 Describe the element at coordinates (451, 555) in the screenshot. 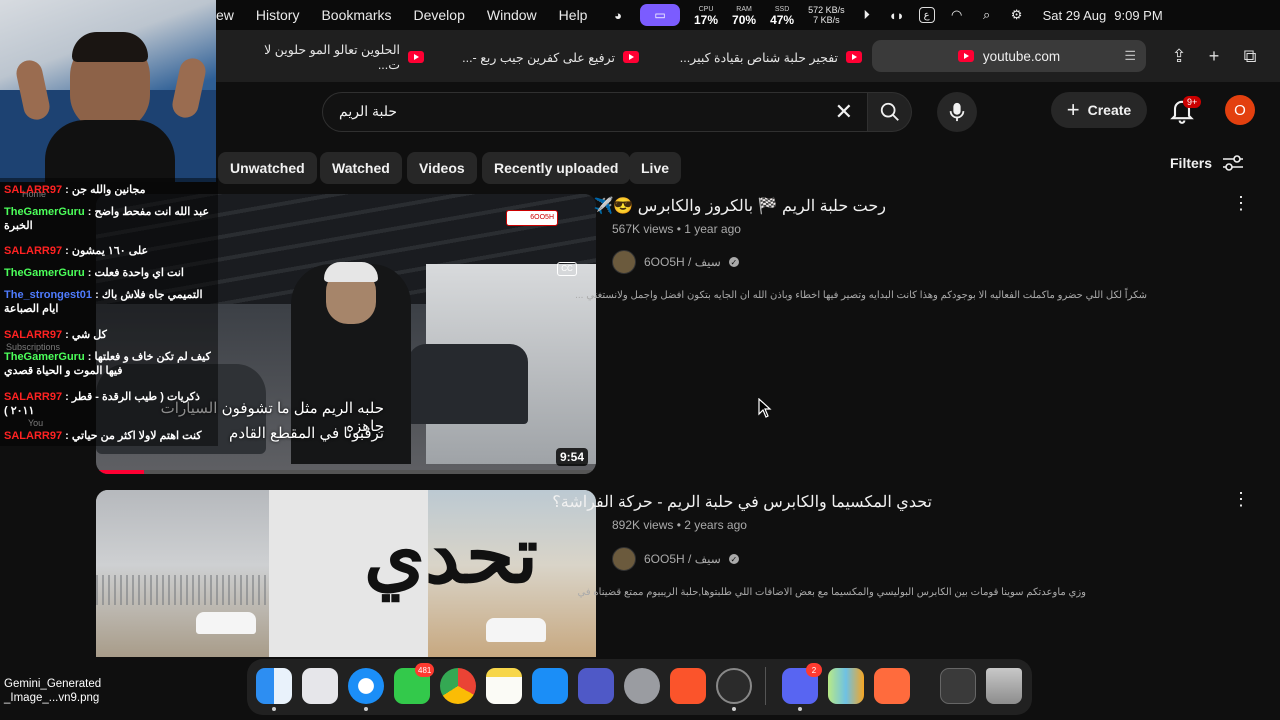

I see `thumbnail-title-text: تحدي` at that location.